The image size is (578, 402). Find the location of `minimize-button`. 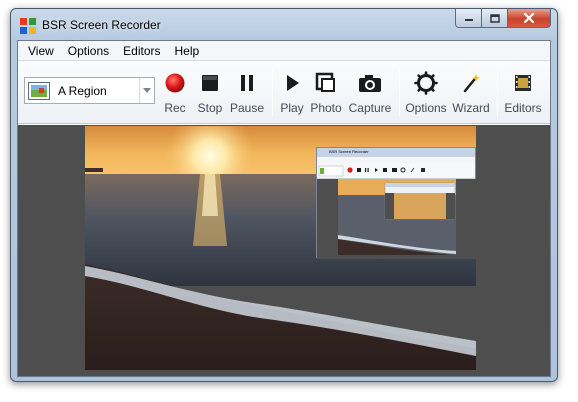

minimize-button is located at coordinates (468, 18).